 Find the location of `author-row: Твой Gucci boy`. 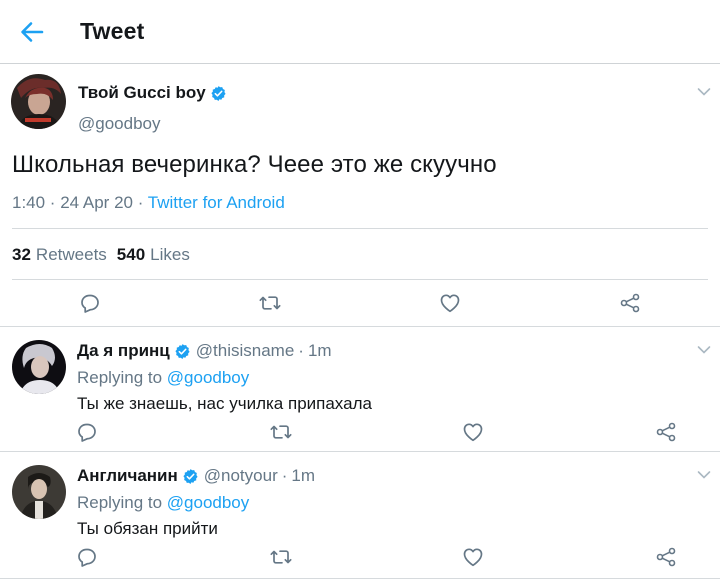

author-row: Твой Gucci boy is located at coordinates (152, 93).